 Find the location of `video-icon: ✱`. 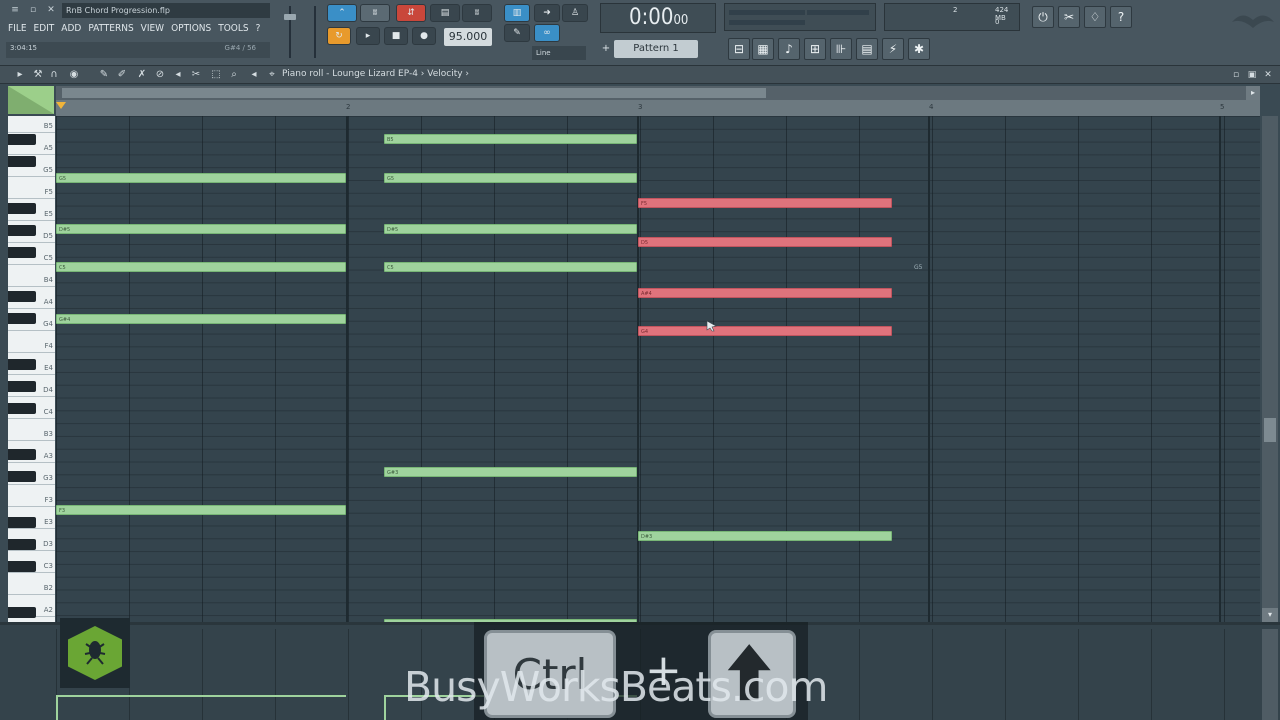

video-icon: ✱ is located at coordinates (919, 49).